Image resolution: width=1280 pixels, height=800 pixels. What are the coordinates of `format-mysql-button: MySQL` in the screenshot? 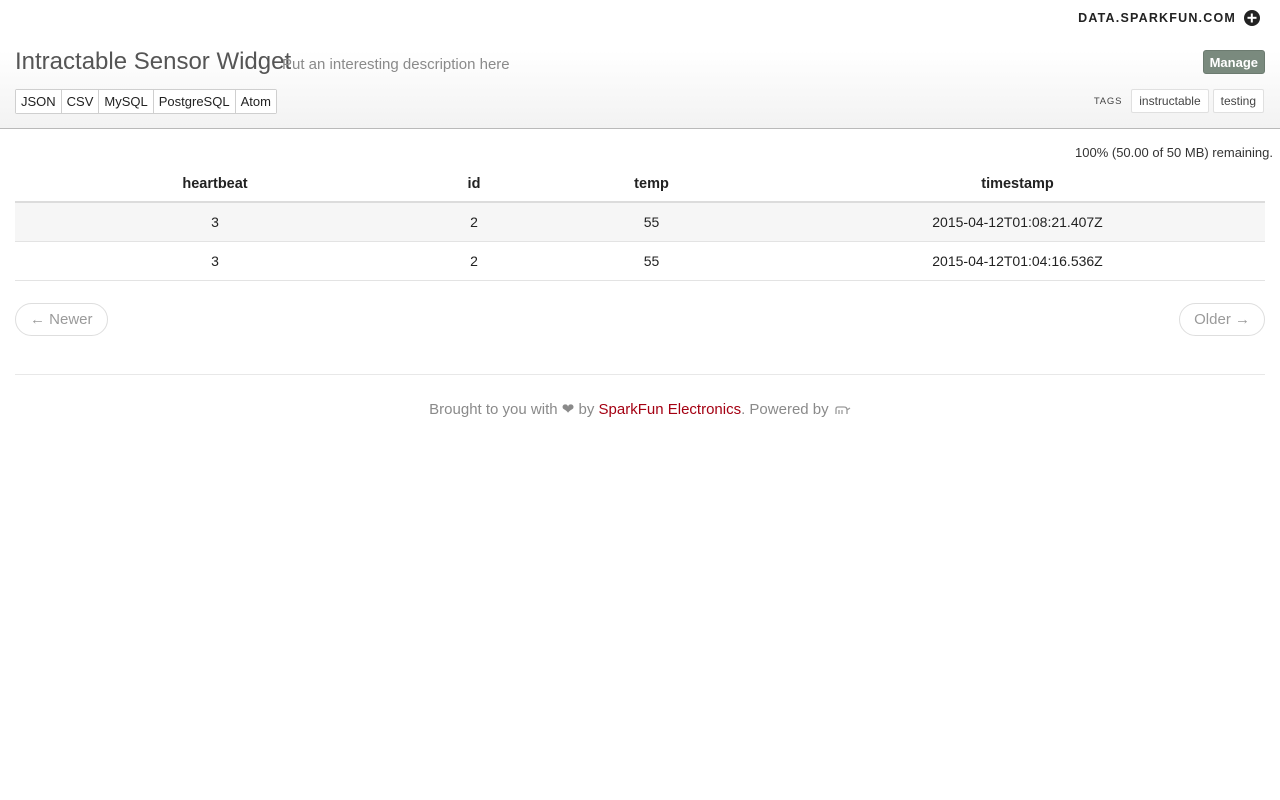 It's located at (126, 101).